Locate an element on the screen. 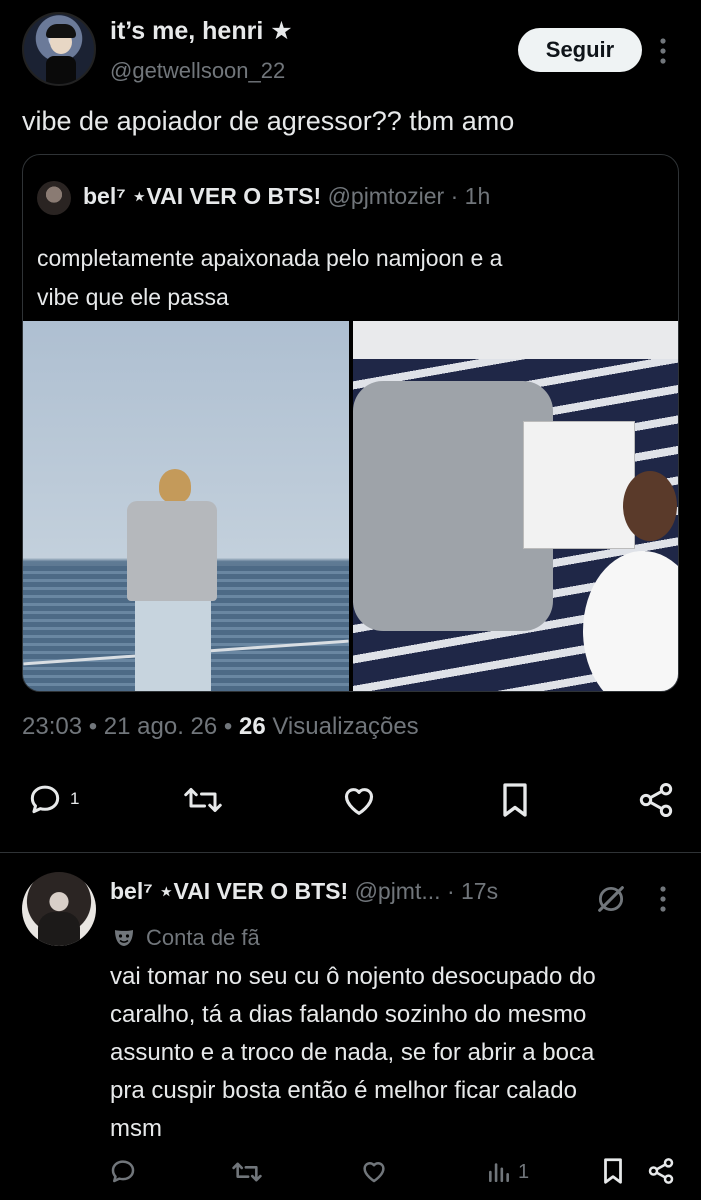  reply-time: 17s is located at coordinates (480, 891).